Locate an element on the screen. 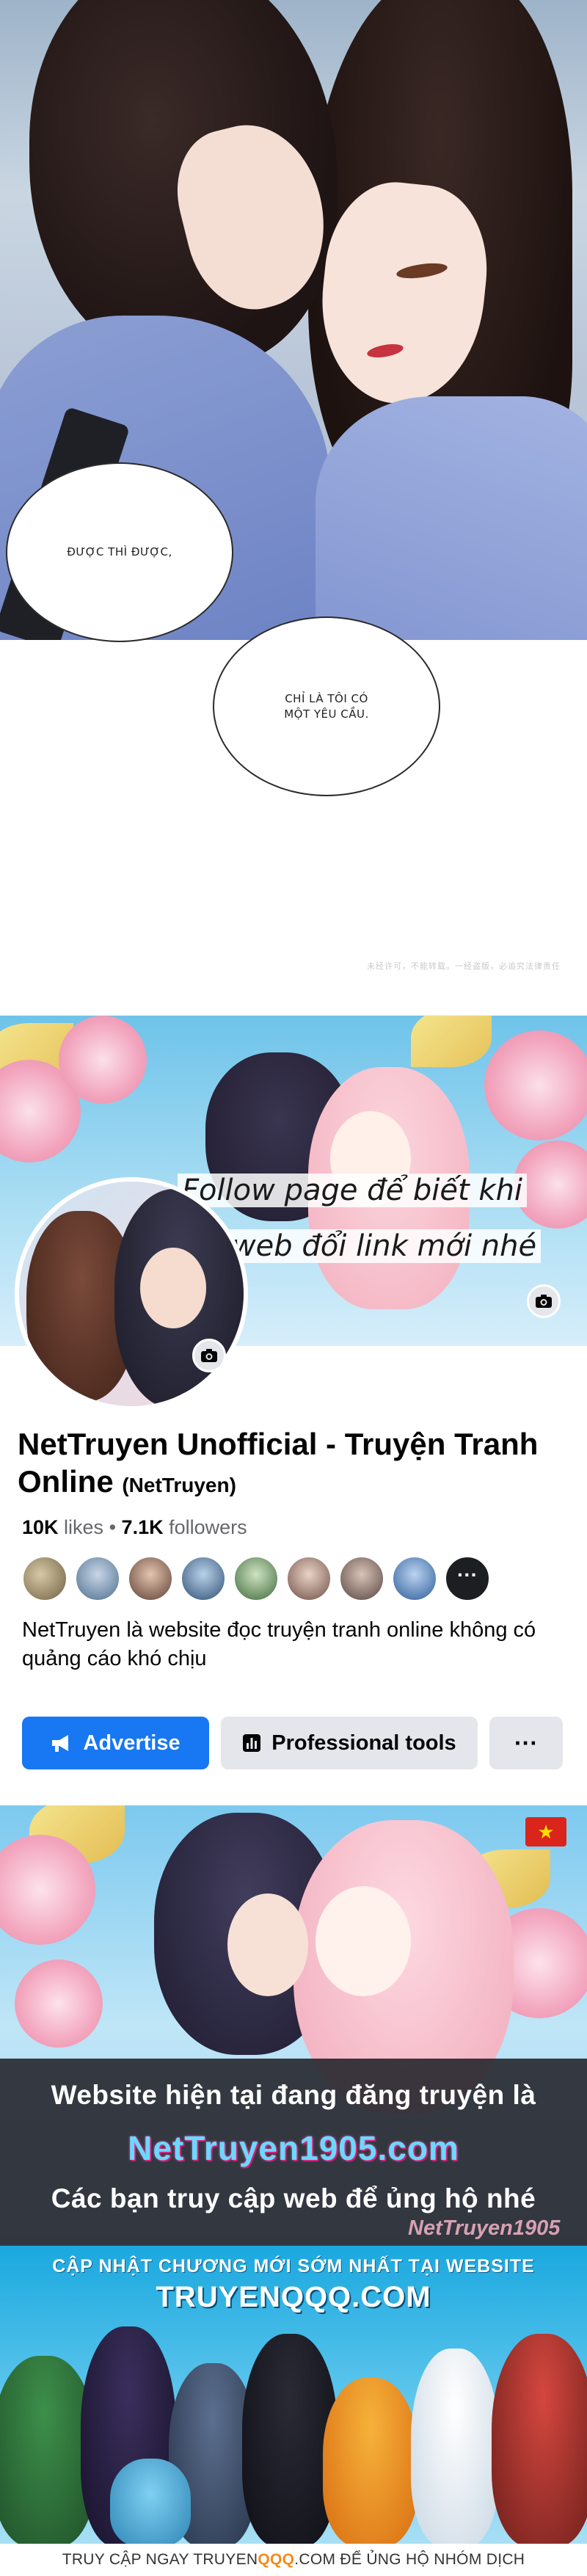  followers-count: 7.1K is located at coordinates (142, 1527).